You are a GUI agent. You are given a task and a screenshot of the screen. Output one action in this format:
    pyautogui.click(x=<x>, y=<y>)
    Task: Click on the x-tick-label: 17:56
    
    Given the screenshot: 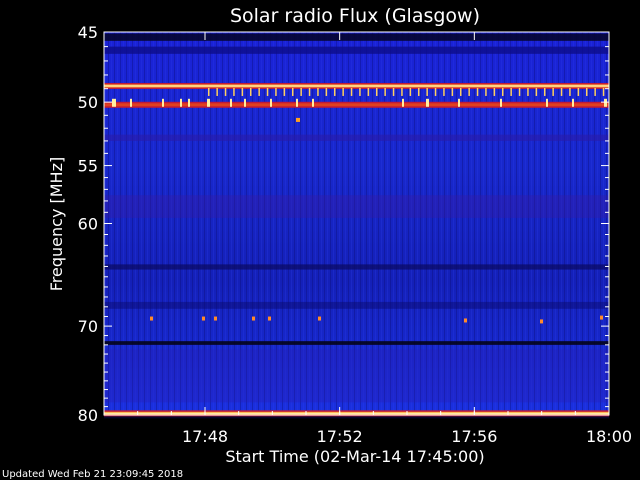 What is the action you would take?
    pyautogui.click(x=474, y=436)
    